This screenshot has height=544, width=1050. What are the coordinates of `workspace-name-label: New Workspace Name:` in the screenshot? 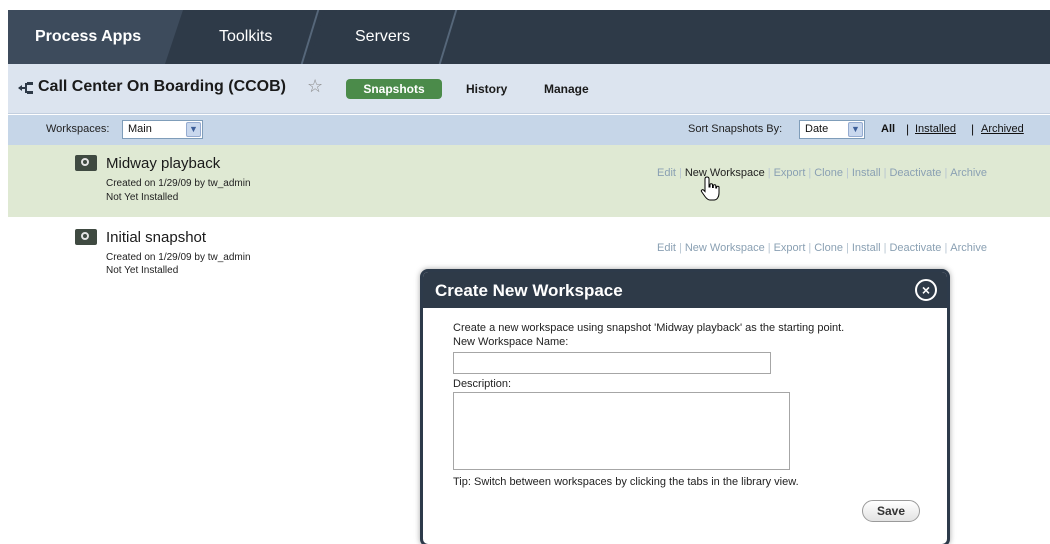 It's located at (511, 342).